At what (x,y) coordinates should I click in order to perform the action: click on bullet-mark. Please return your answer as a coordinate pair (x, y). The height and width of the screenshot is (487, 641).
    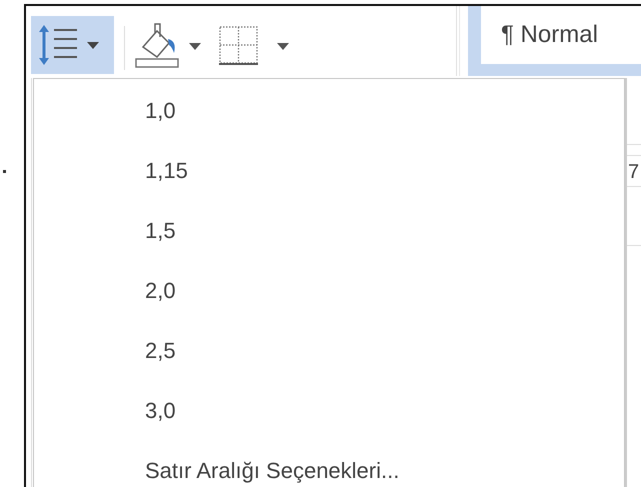
    Looking at the image, I should click on (4, 171).